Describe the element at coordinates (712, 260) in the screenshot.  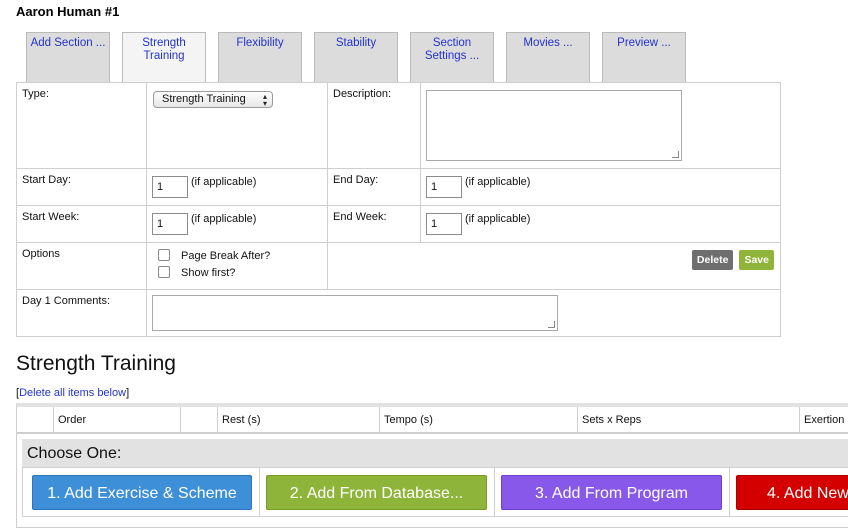
I see `delete-button: Delete` at that location.